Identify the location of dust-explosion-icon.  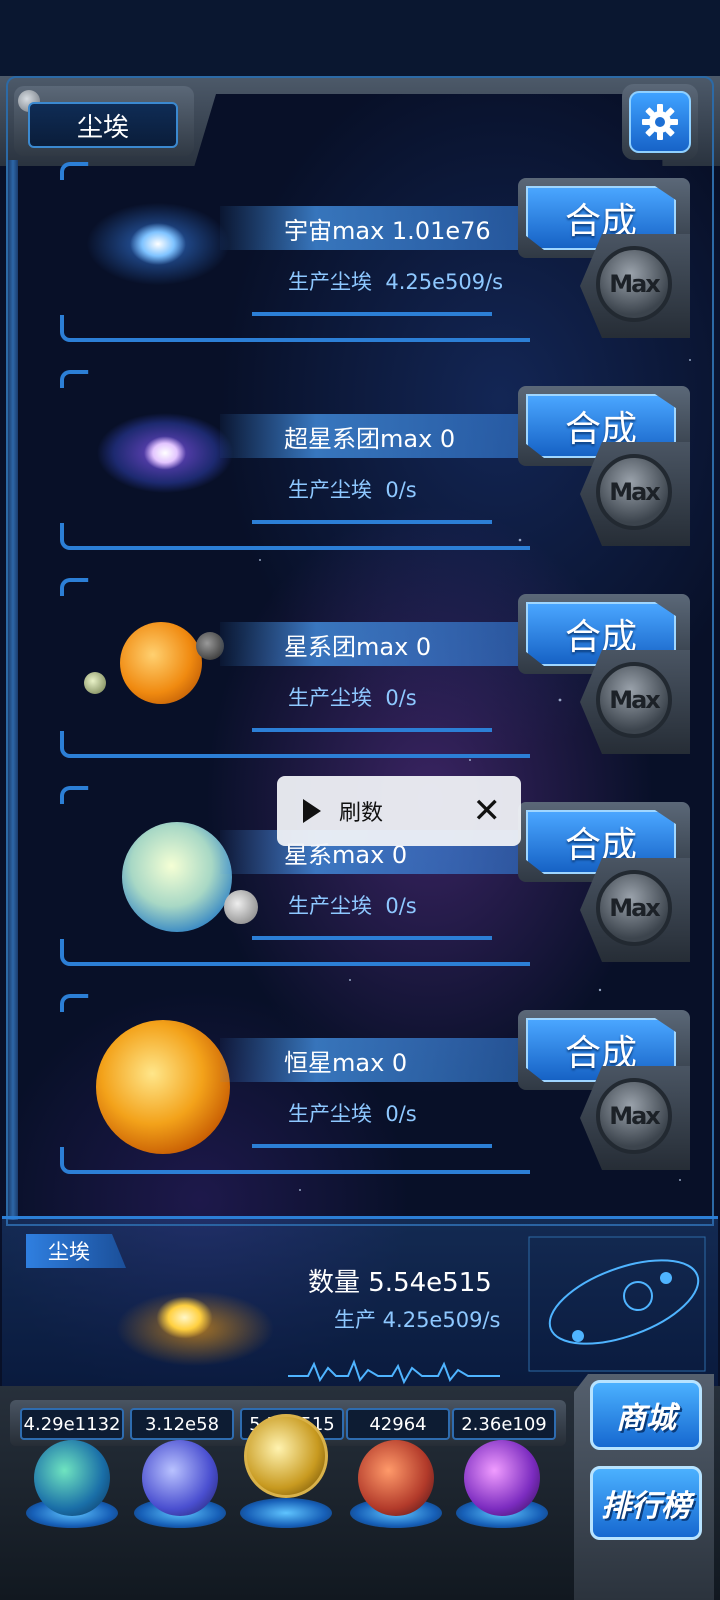
(195, 1323).